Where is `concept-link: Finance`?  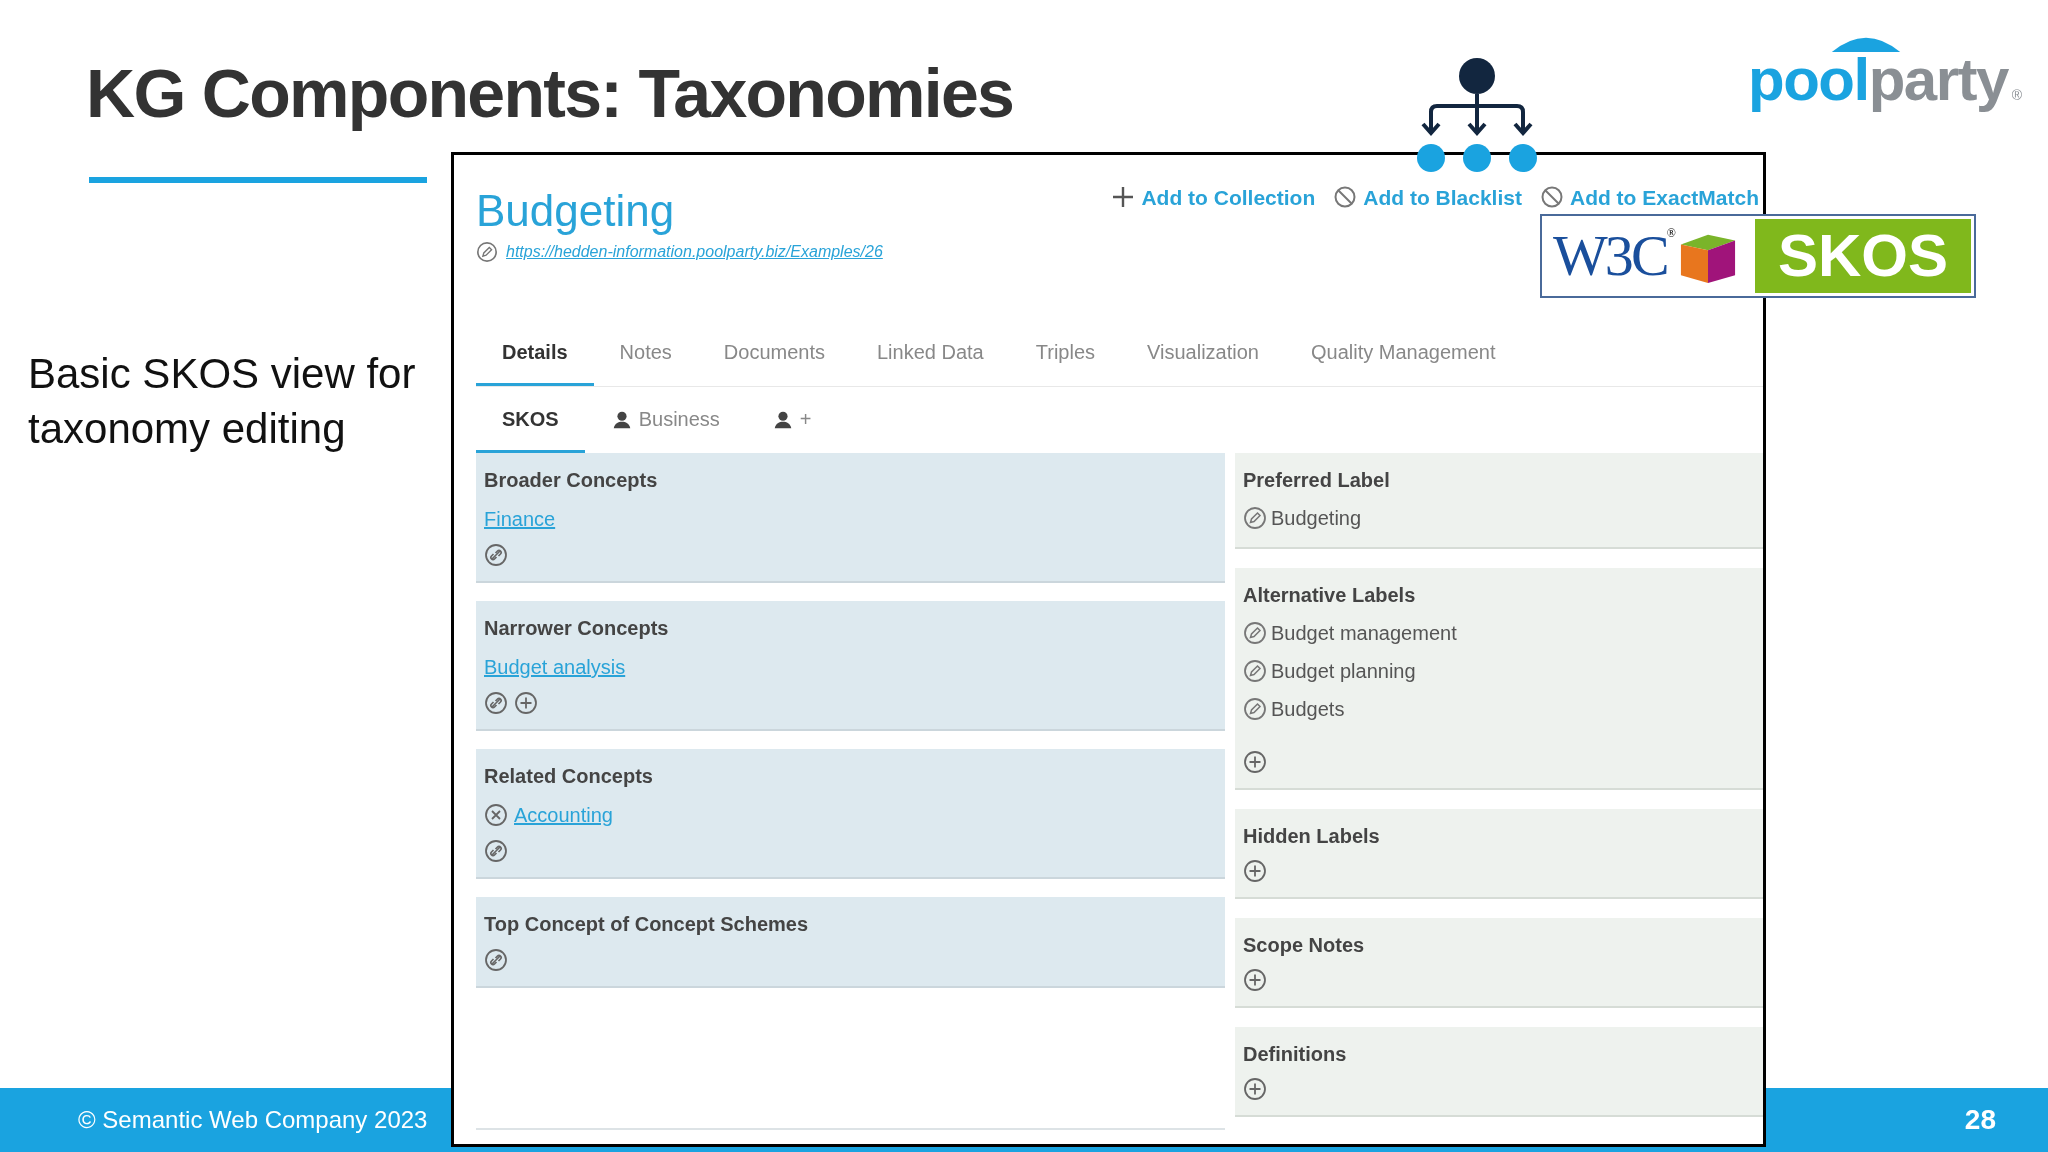 concept-link: Finance is located at coordinates (520, 519).